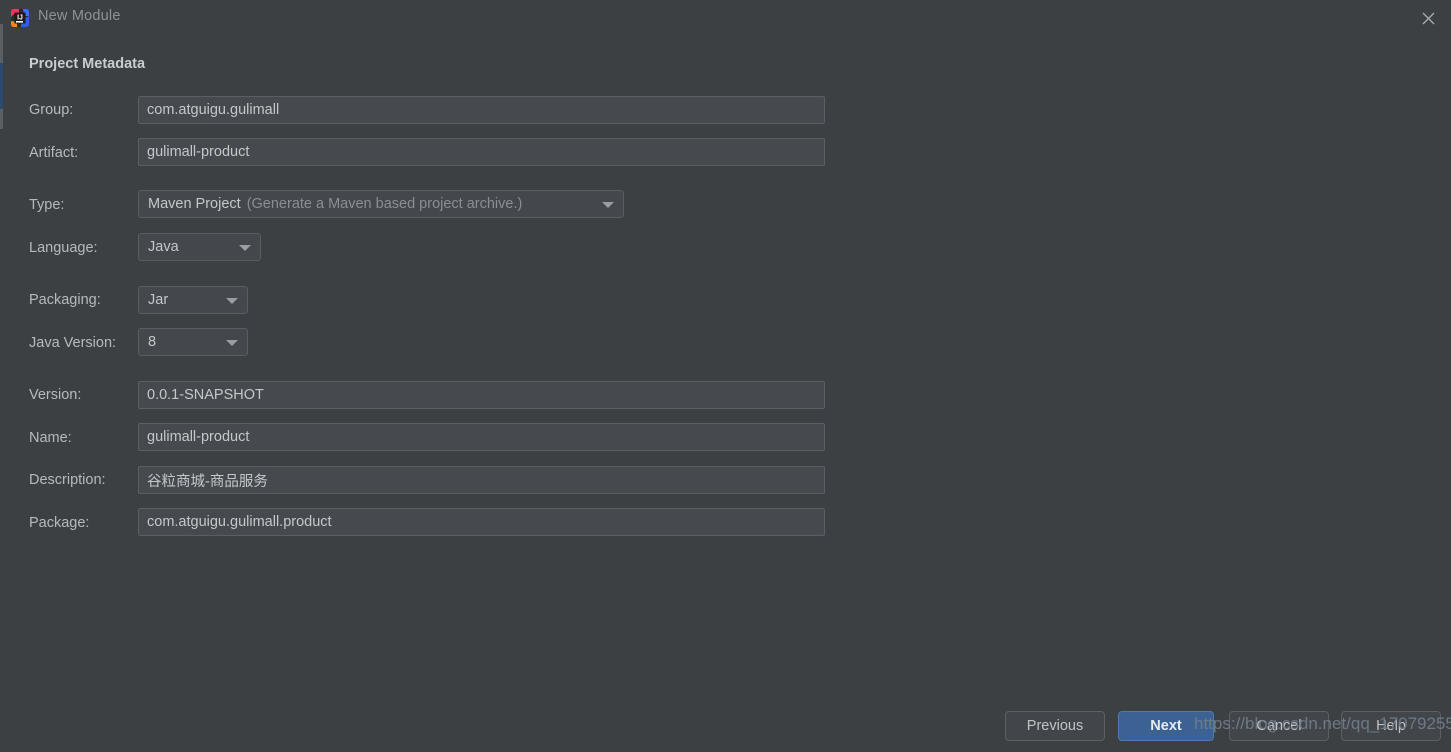 Image resolution: width=1451 pixels, height=752 pixels. I want to click on label-artifact: Artifact:, so click(54, 153).